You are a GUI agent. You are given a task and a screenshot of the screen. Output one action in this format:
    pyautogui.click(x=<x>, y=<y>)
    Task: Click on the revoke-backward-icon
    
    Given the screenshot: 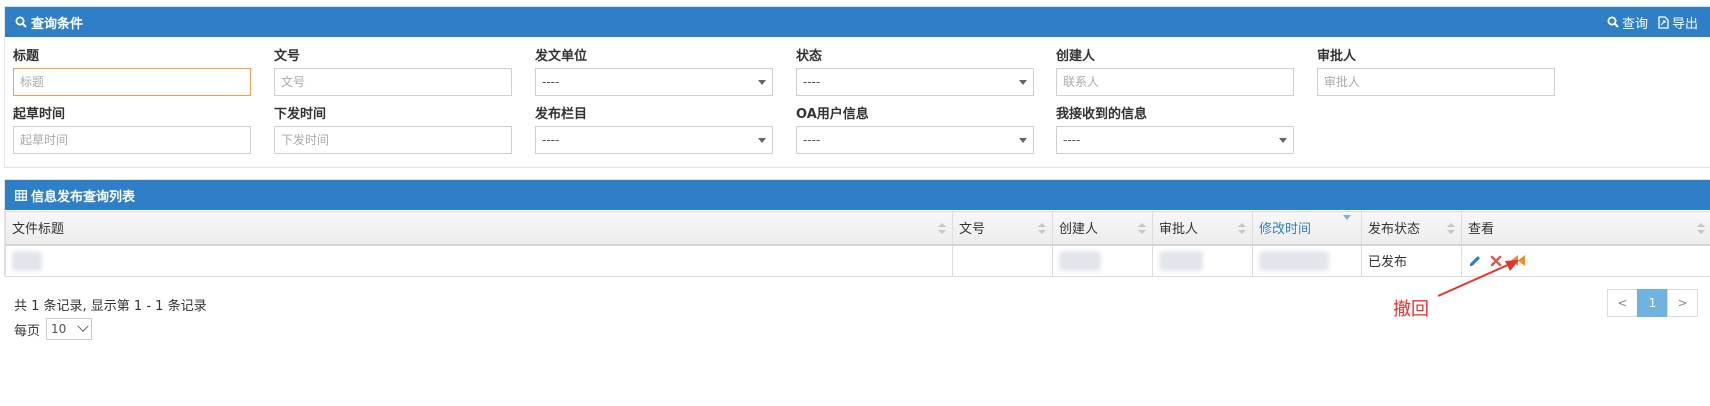 What is the action you would take?
    pyautogui.click(x=1518, y=260)
    